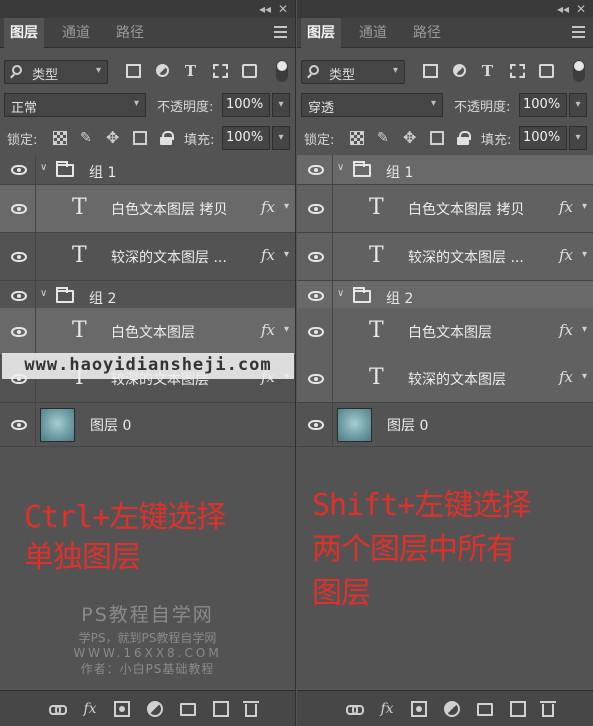 The height and width of the screenshot is (726, 593). What do you see at coordinates (372, 105) in the screenshot?
I see `blend-mode-select: 穿透 ▾` at bounding box center [372, 105].